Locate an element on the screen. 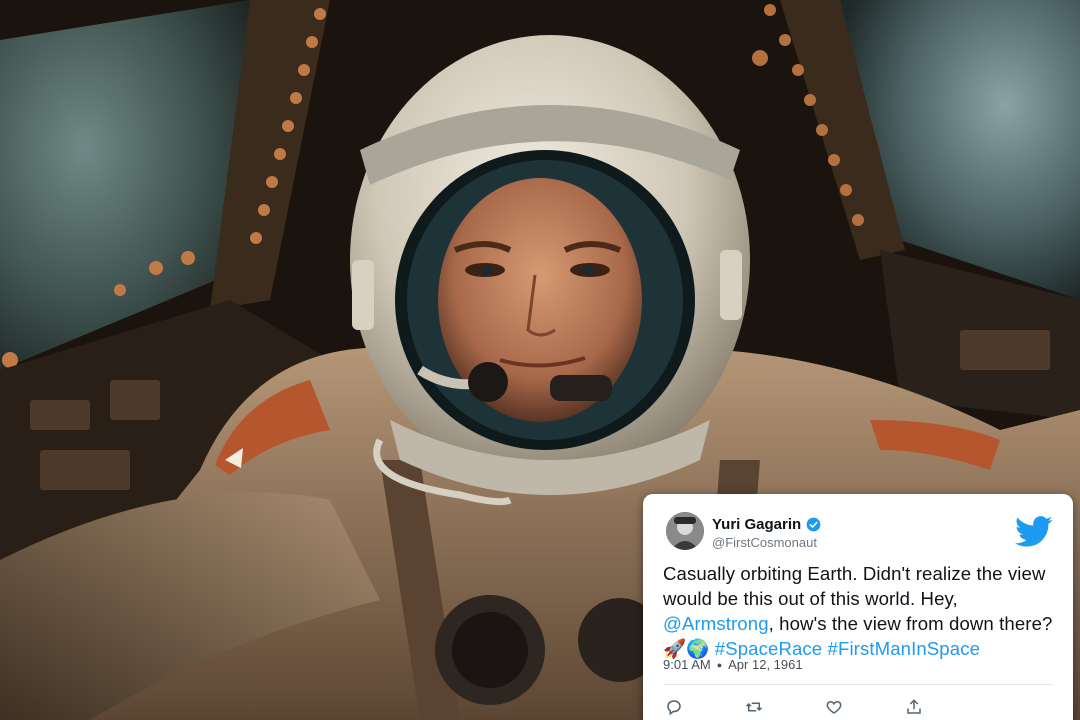 The width and height of the screenshot is (1080, 720). mention-link: @Armstrong is located at coordinates (716, 623).